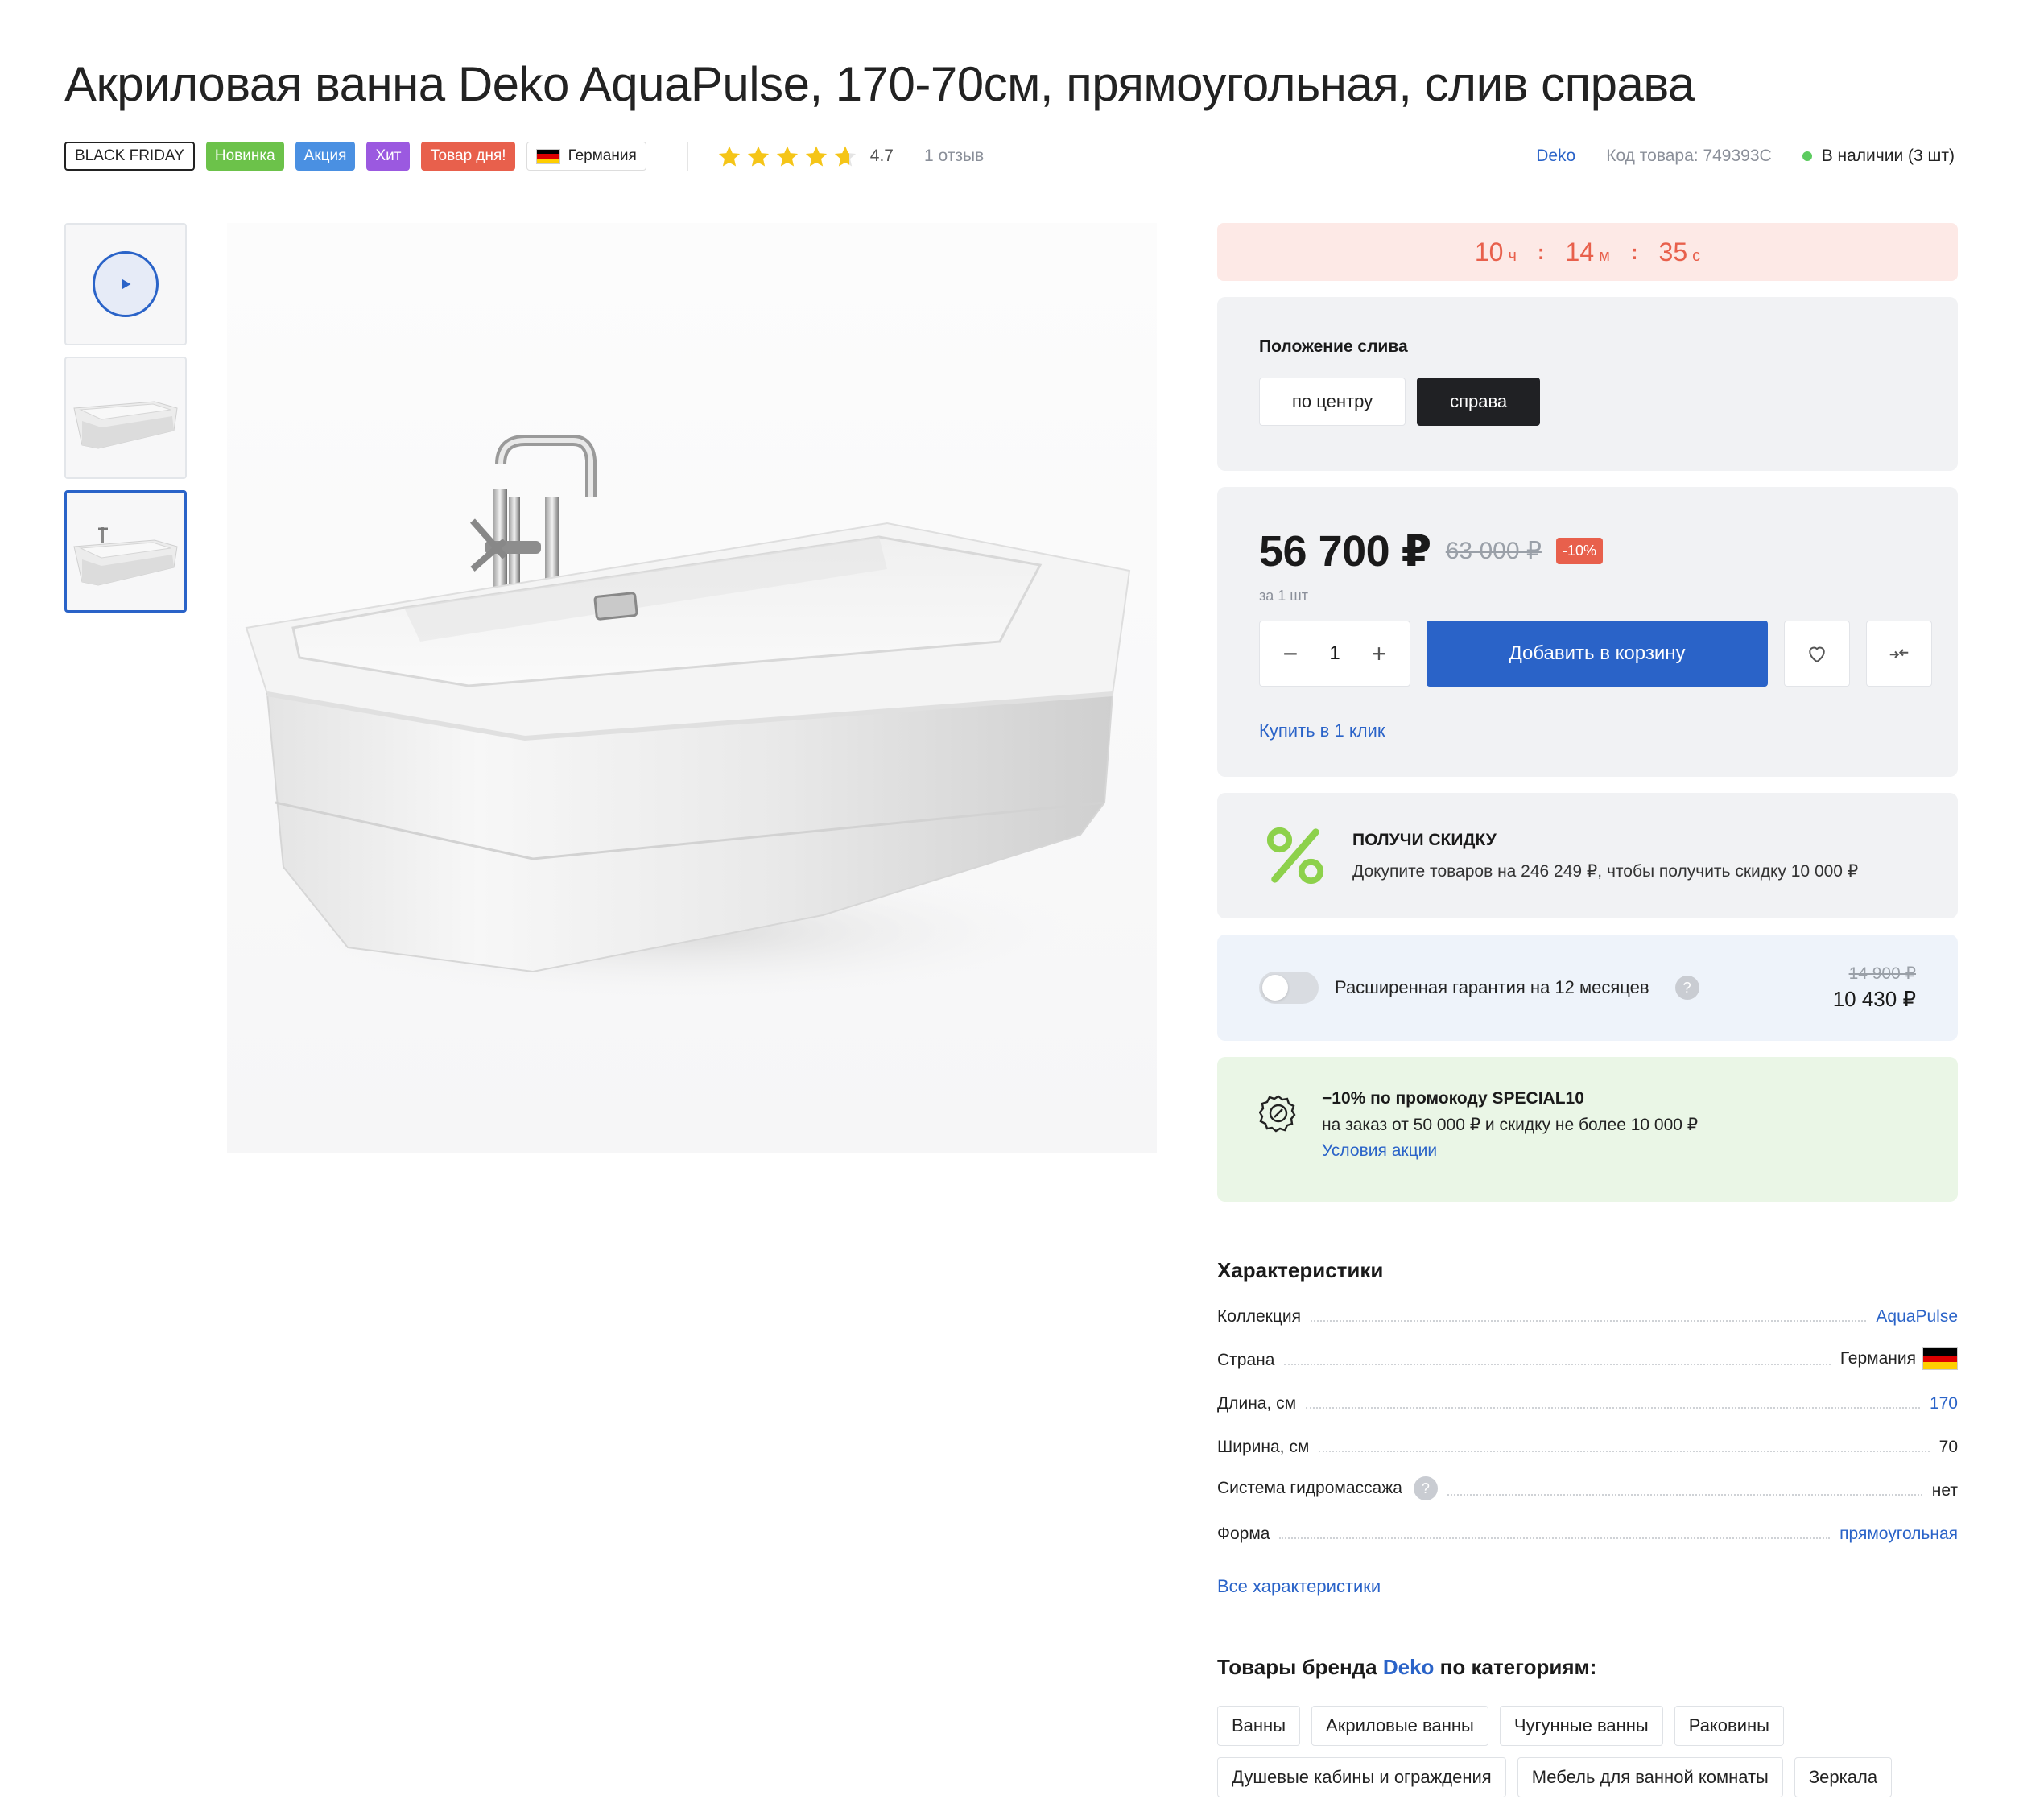 Image resolution: width=2019 pixels, height=1820 pixels. What do you see at coordinates (388, 156) in the screenshot?
I see `badge-hit: Хит` at bounding box center [388, 156].